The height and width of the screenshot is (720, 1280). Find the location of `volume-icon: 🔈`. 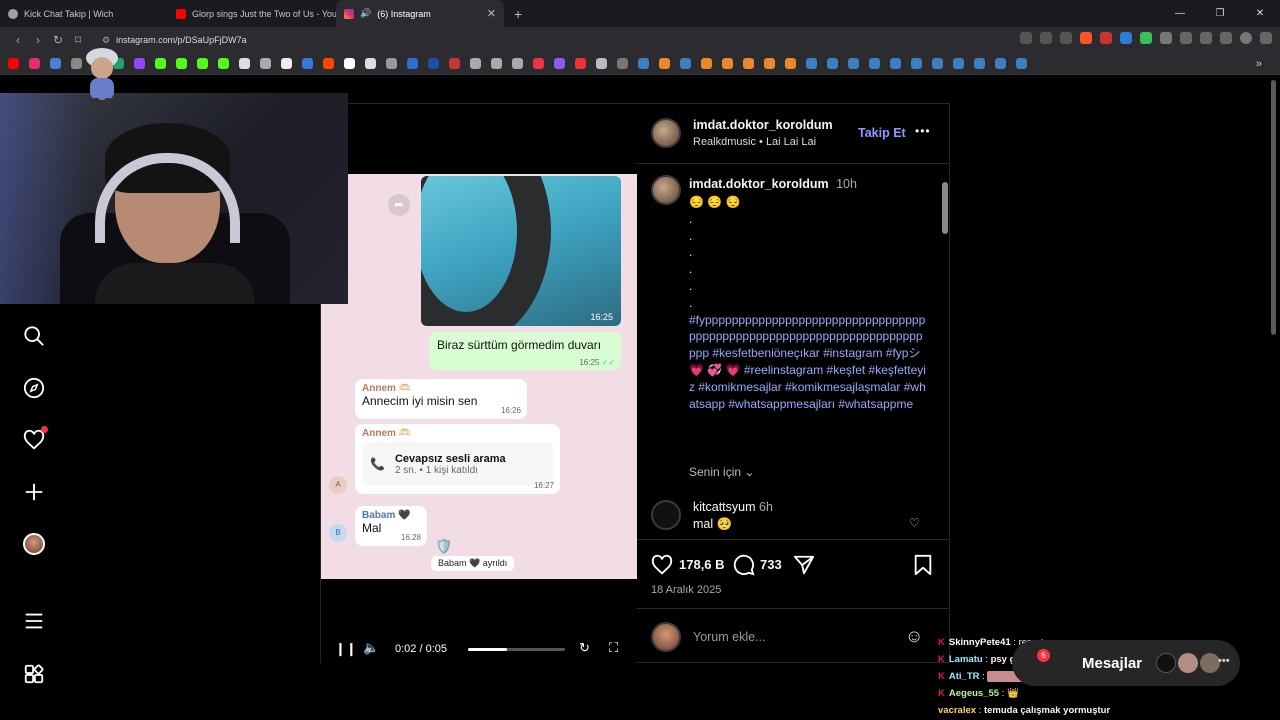

volume-icon: 🔈 is located at coordinates (371, 648).